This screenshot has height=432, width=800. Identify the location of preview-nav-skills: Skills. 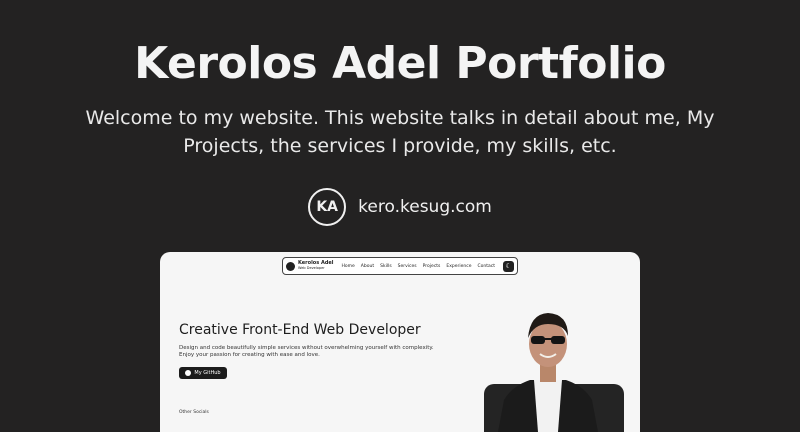
(386, 266).